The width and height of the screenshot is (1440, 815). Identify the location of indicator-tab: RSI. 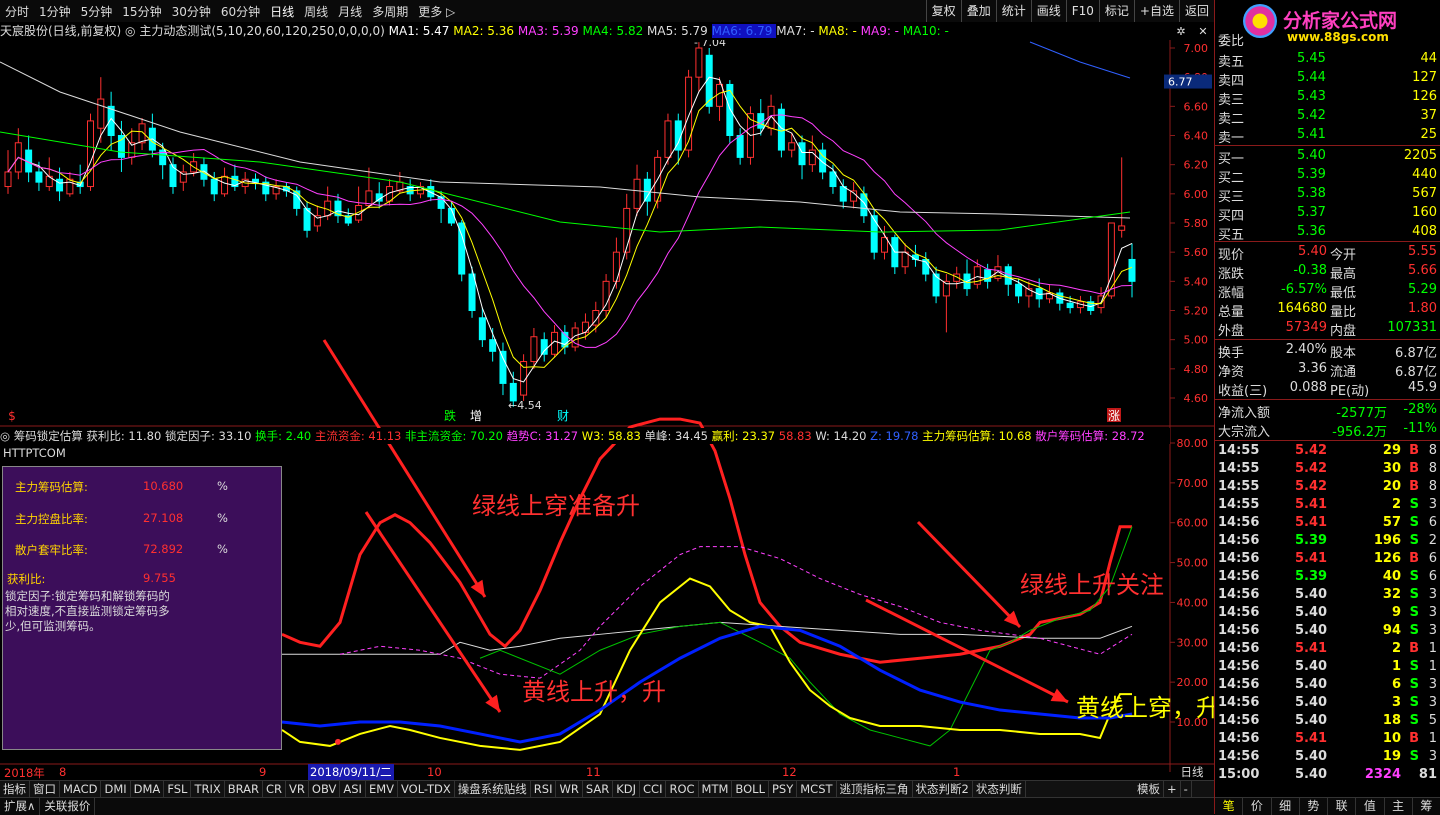
(544, 789).